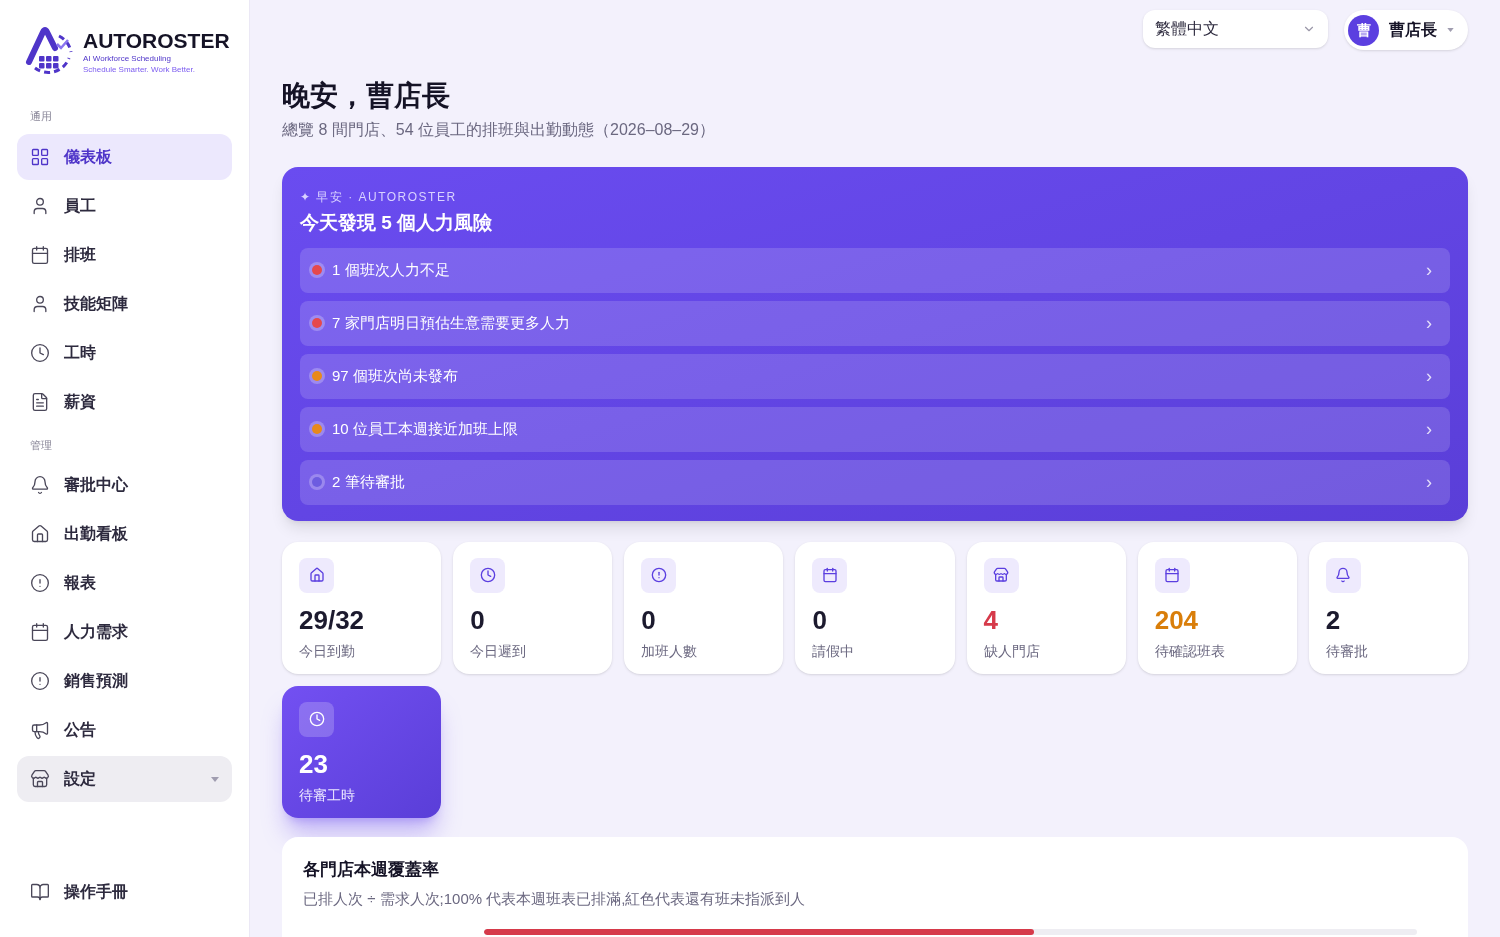  I want to click on risk-item: 10 位員工本週接近加班上限 ›, so click(875, 429).